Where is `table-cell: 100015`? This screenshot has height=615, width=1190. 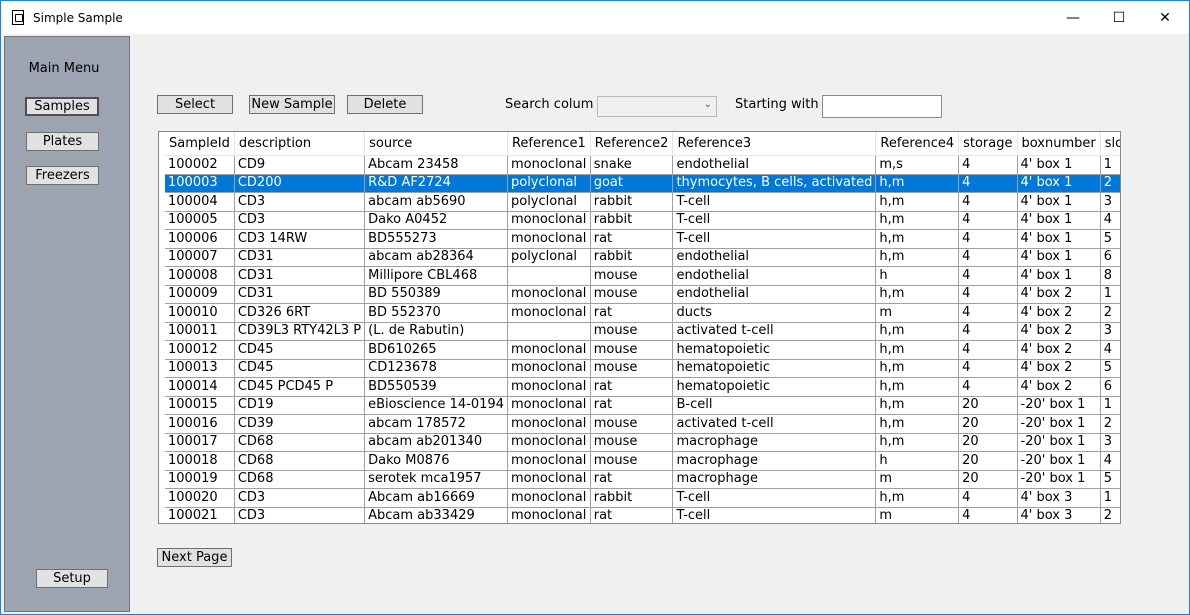
table-cell: 100015 is located at coordinates (200, 405).